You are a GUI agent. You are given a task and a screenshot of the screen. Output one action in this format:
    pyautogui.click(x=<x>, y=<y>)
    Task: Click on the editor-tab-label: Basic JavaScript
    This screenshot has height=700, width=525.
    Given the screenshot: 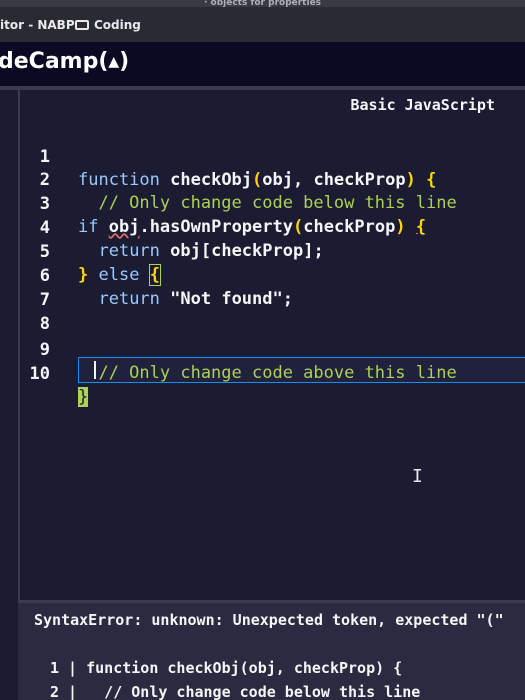 What is the action you would take?
    pyautogui.click(x=423, y=105)
    